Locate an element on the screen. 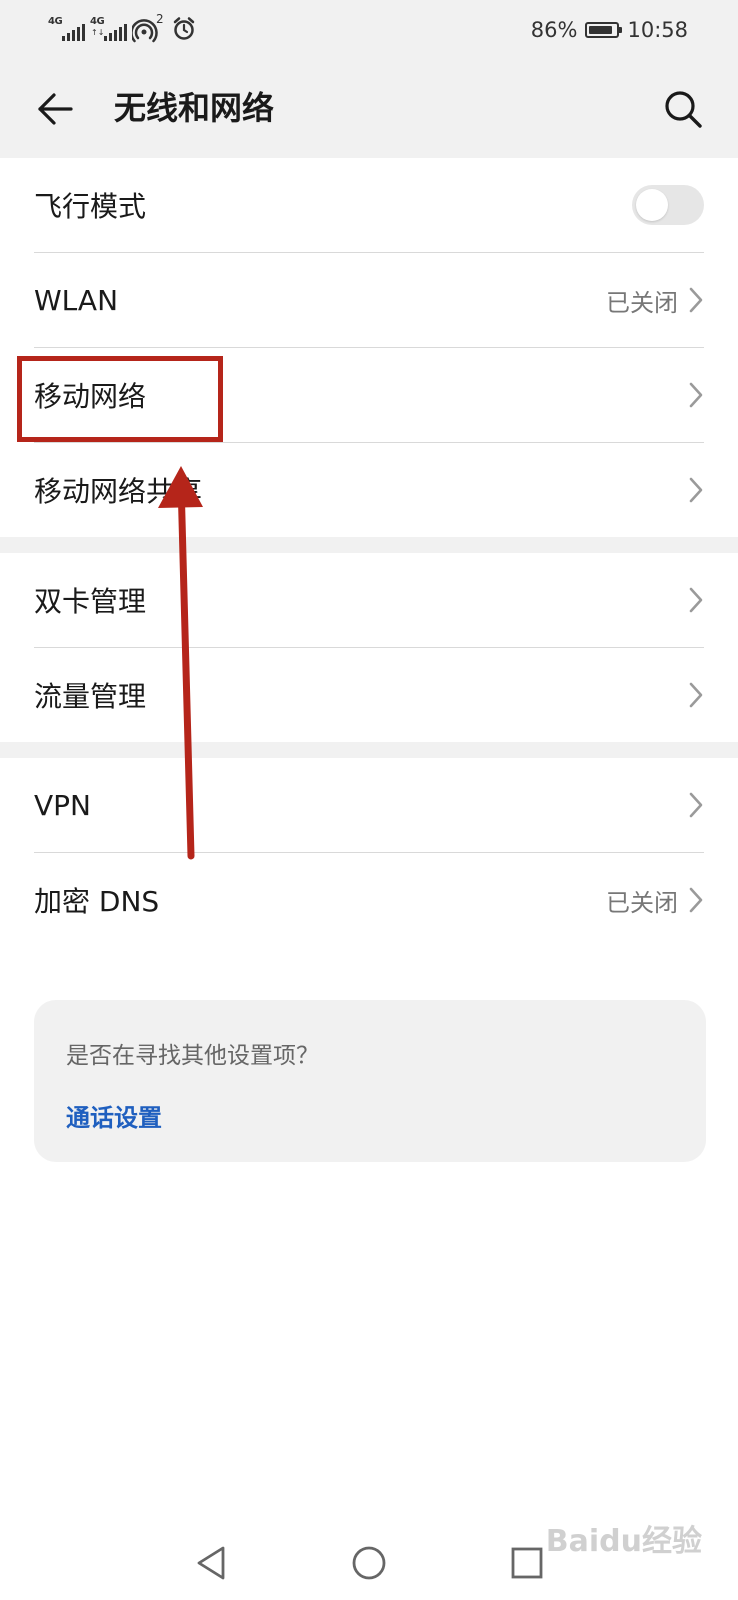 The image size is (738, 1600). arrow-left-icon is located at coordinates (55, 109).